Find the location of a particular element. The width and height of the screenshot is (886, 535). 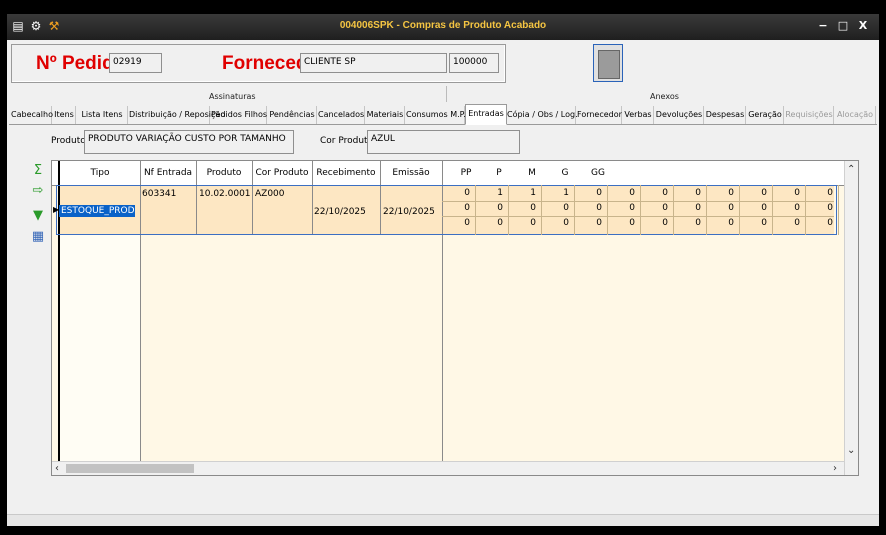

size-row-divider is located at coordinates (638, 216).